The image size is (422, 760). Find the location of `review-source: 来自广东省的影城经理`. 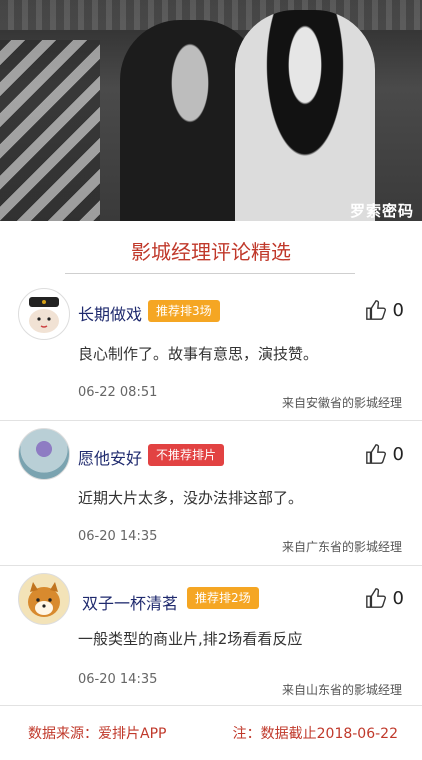

review-source: 来自广东省的影城经理 is located at coordinates (341, 547).